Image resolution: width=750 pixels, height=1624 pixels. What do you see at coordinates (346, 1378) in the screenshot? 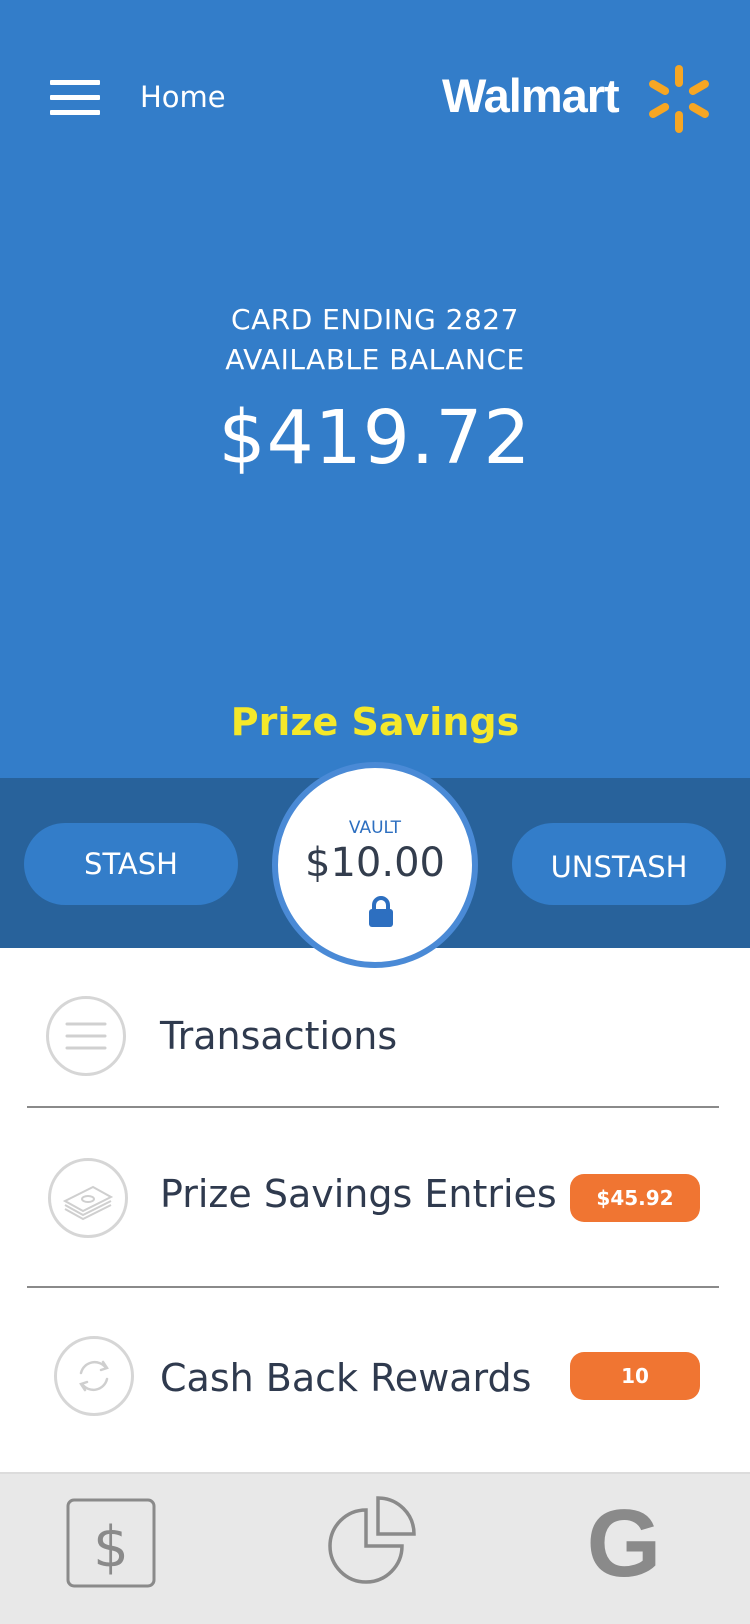
I see `list-item-label: Cash Back Rewards` at bounding box center [346, 1378].